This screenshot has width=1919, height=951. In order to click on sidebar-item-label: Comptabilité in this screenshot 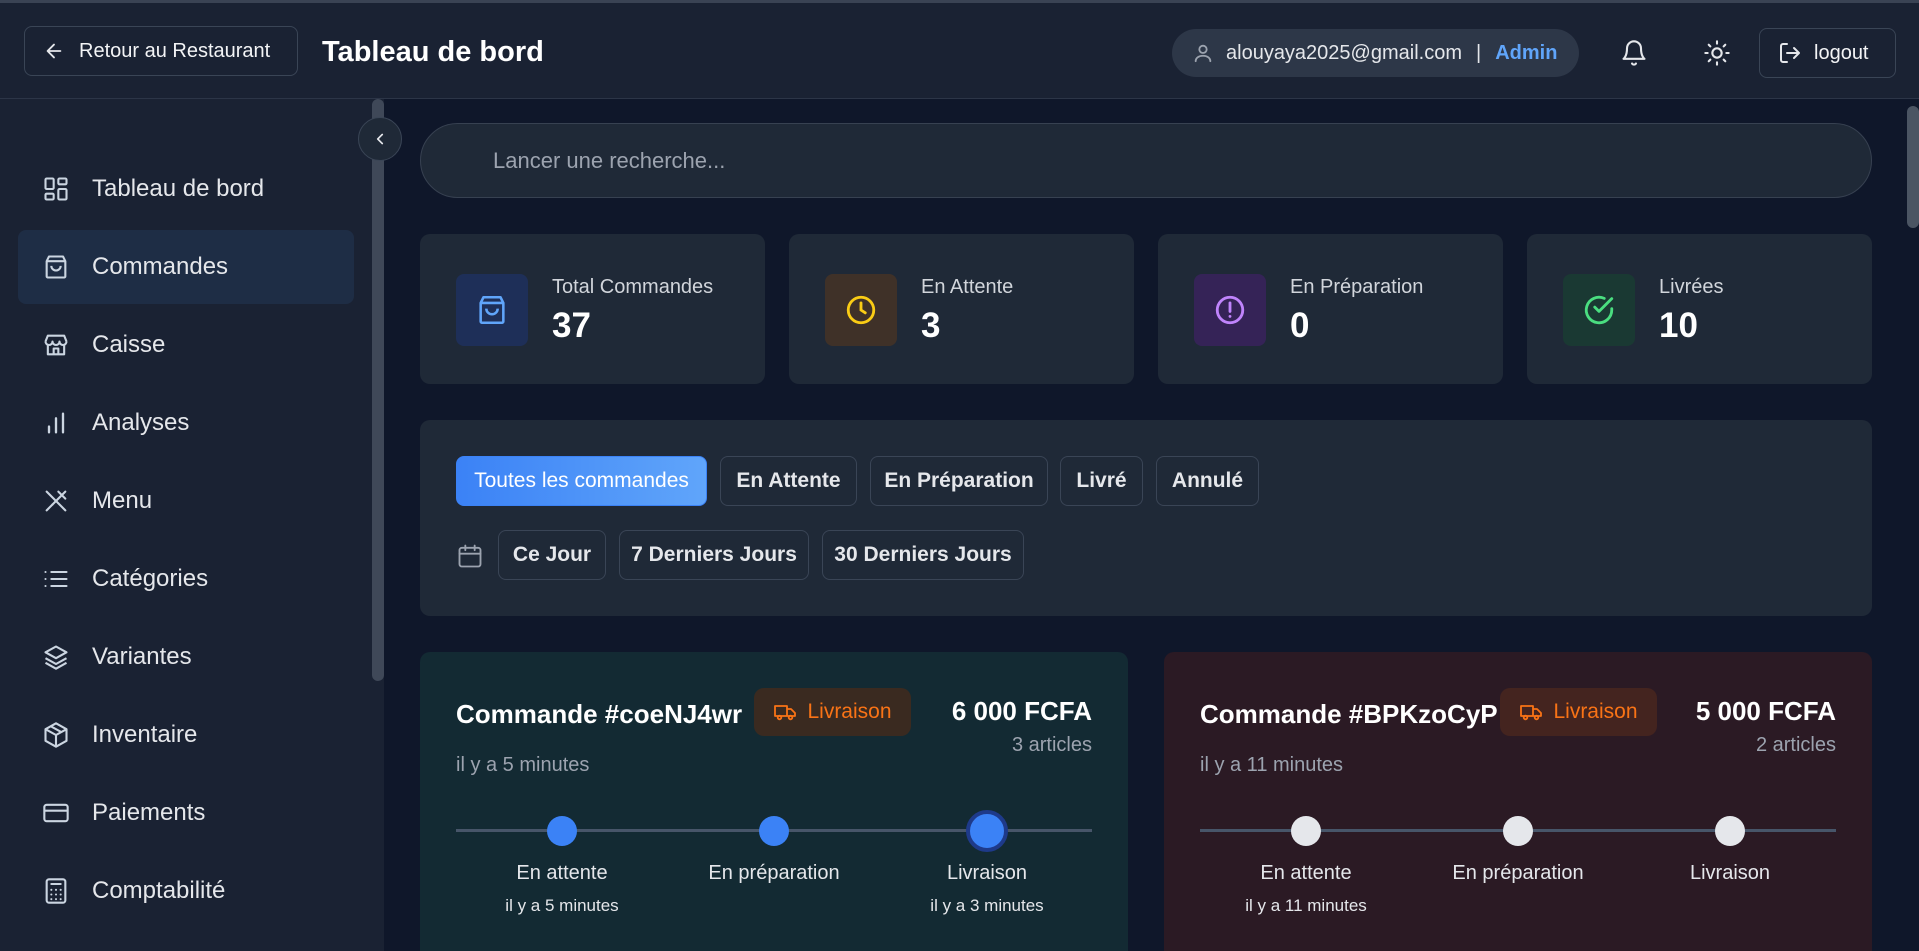, I will do `click(159, 890)`.